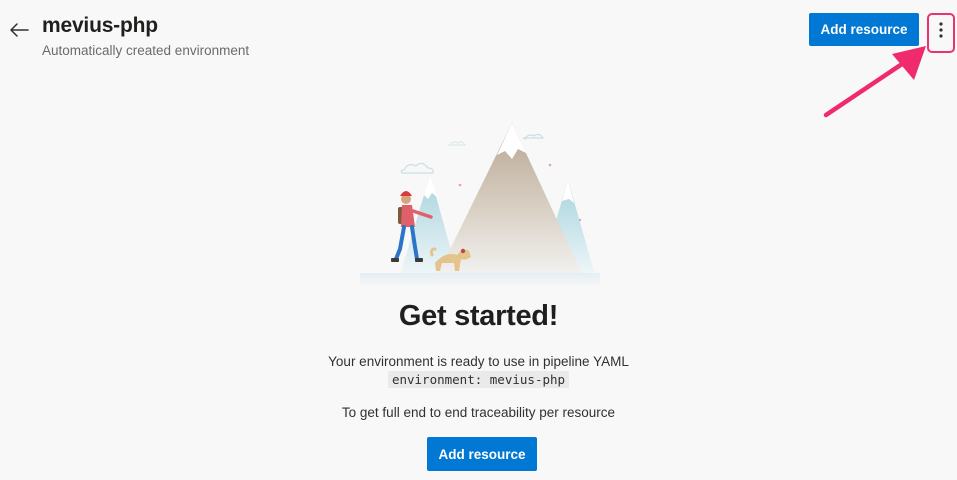  I want to click on back-button, so click(19, 30).